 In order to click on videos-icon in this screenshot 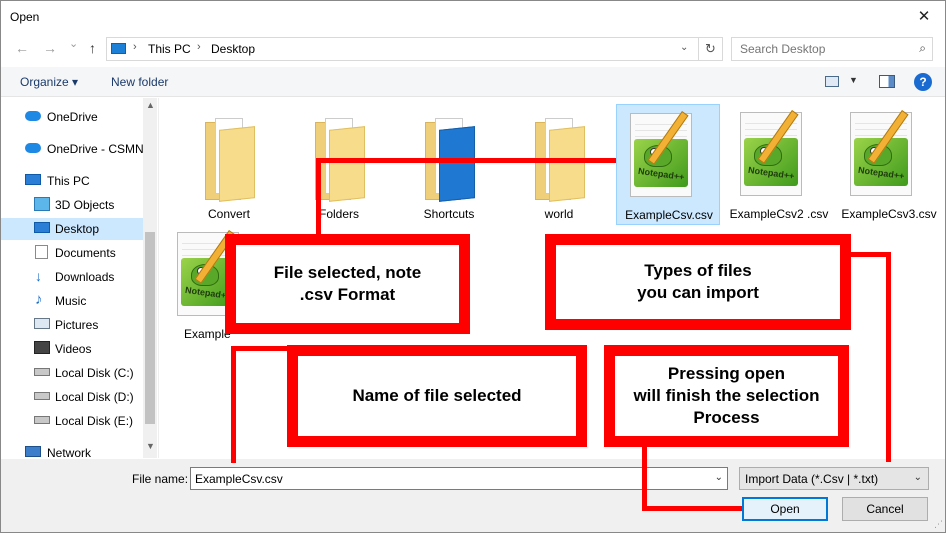, I will do `click(42, 347)`.